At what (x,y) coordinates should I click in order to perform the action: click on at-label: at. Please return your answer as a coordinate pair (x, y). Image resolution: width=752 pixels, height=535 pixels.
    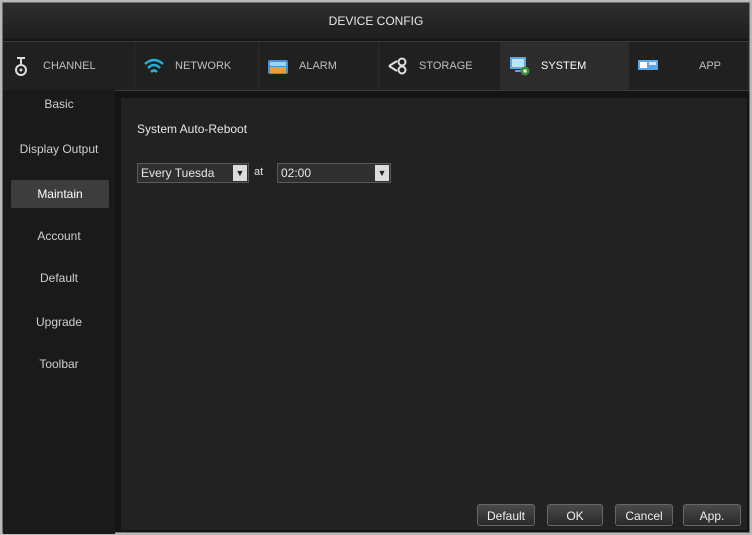
    Looking at the image, I should click on (259, 172).